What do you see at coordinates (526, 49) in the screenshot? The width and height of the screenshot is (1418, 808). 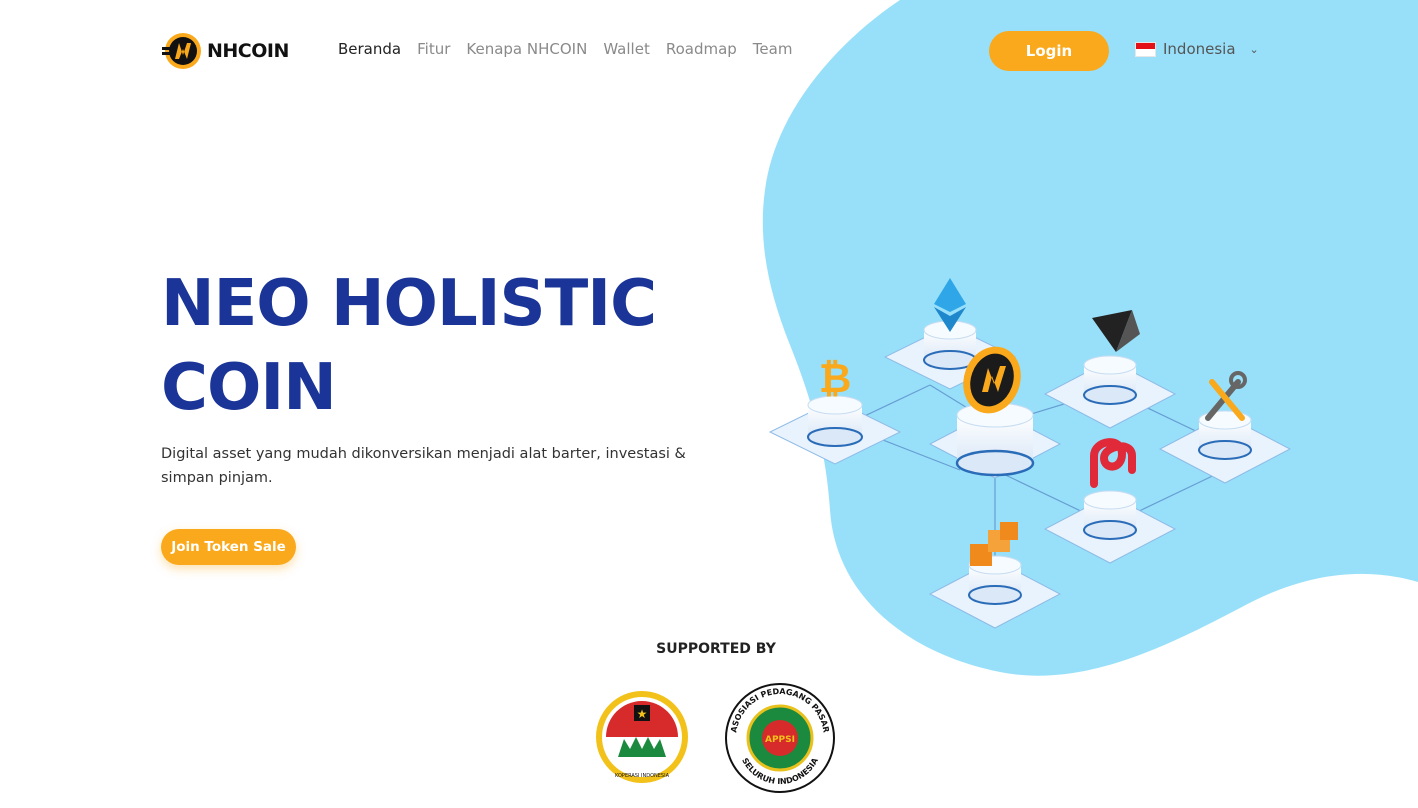 I see `nav-item-kenapa-nhcoin: Kenapa NHCOIN` at bounding box center [526, 49].